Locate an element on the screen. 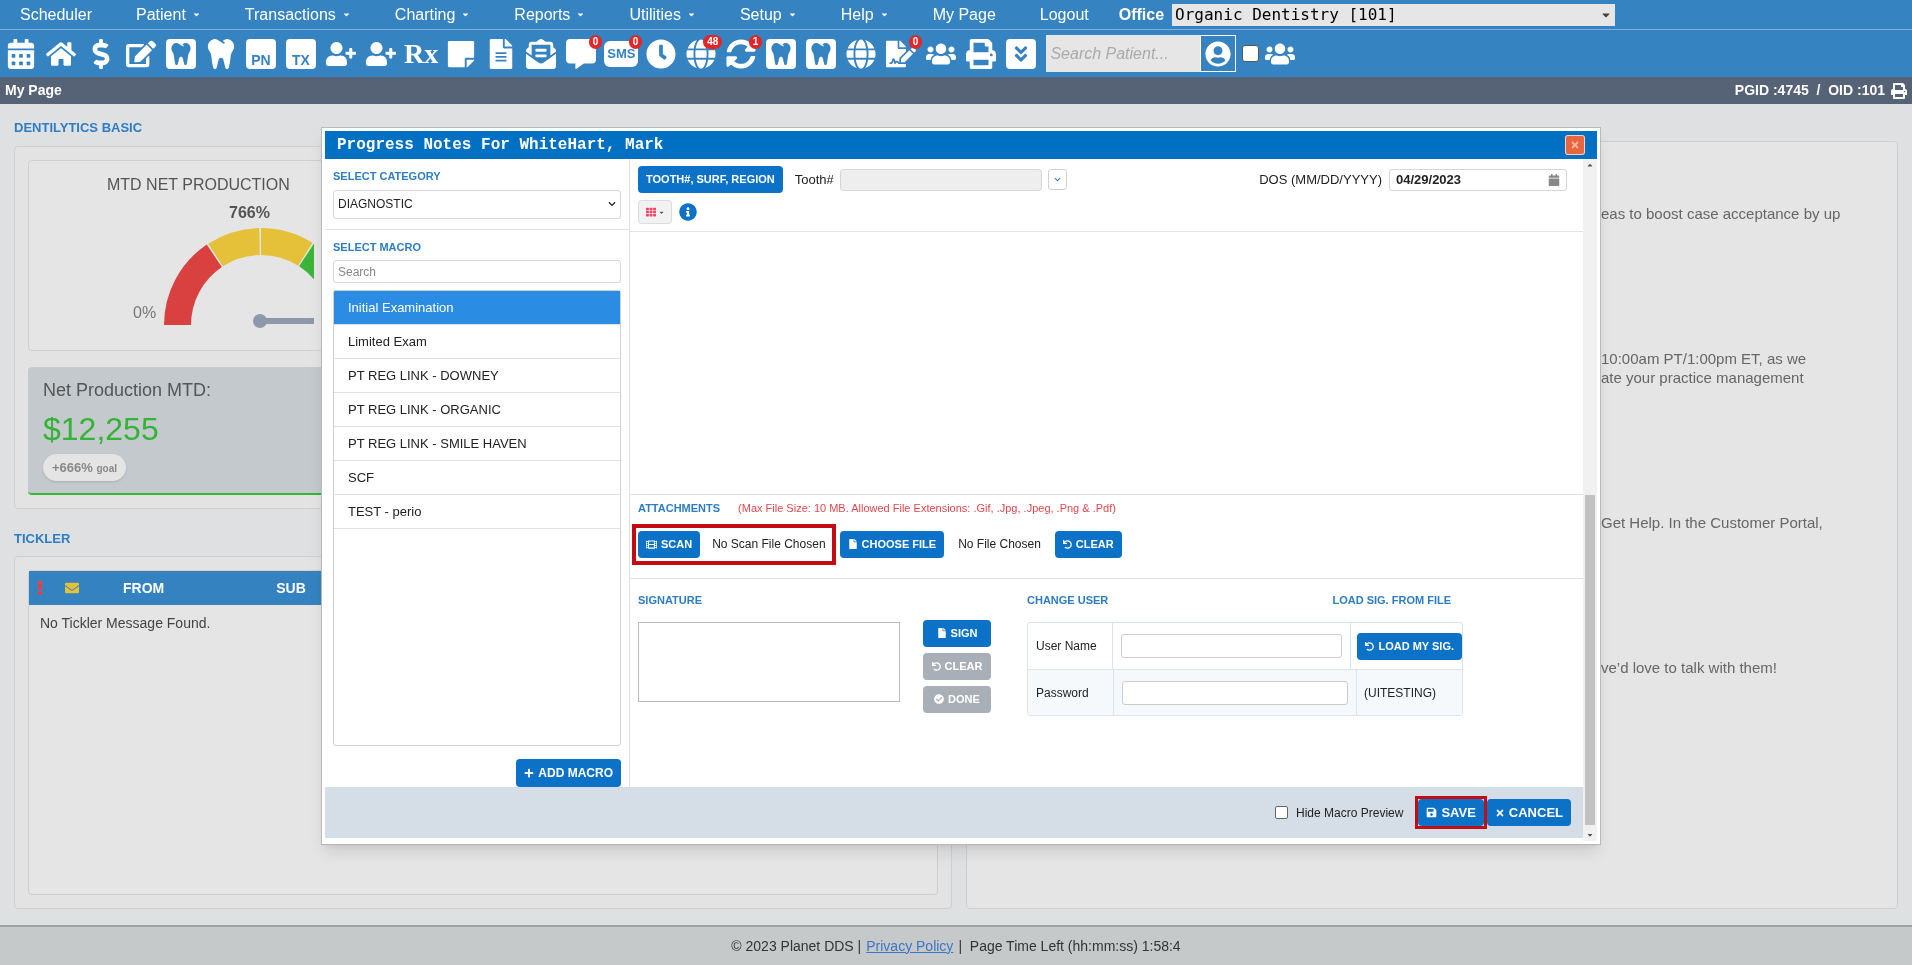 This screenshot has width=1912, height=965. toolbar-text-icon: TX is located at coordinates (301, 53).